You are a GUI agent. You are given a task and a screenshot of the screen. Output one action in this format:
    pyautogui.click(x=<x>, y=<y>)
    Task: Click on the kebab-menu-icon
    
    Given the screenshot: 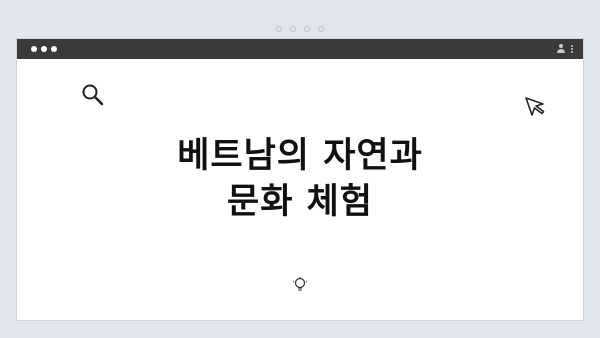 What is the action you would take?
    pyautogui.click(x=572, y=48)
    